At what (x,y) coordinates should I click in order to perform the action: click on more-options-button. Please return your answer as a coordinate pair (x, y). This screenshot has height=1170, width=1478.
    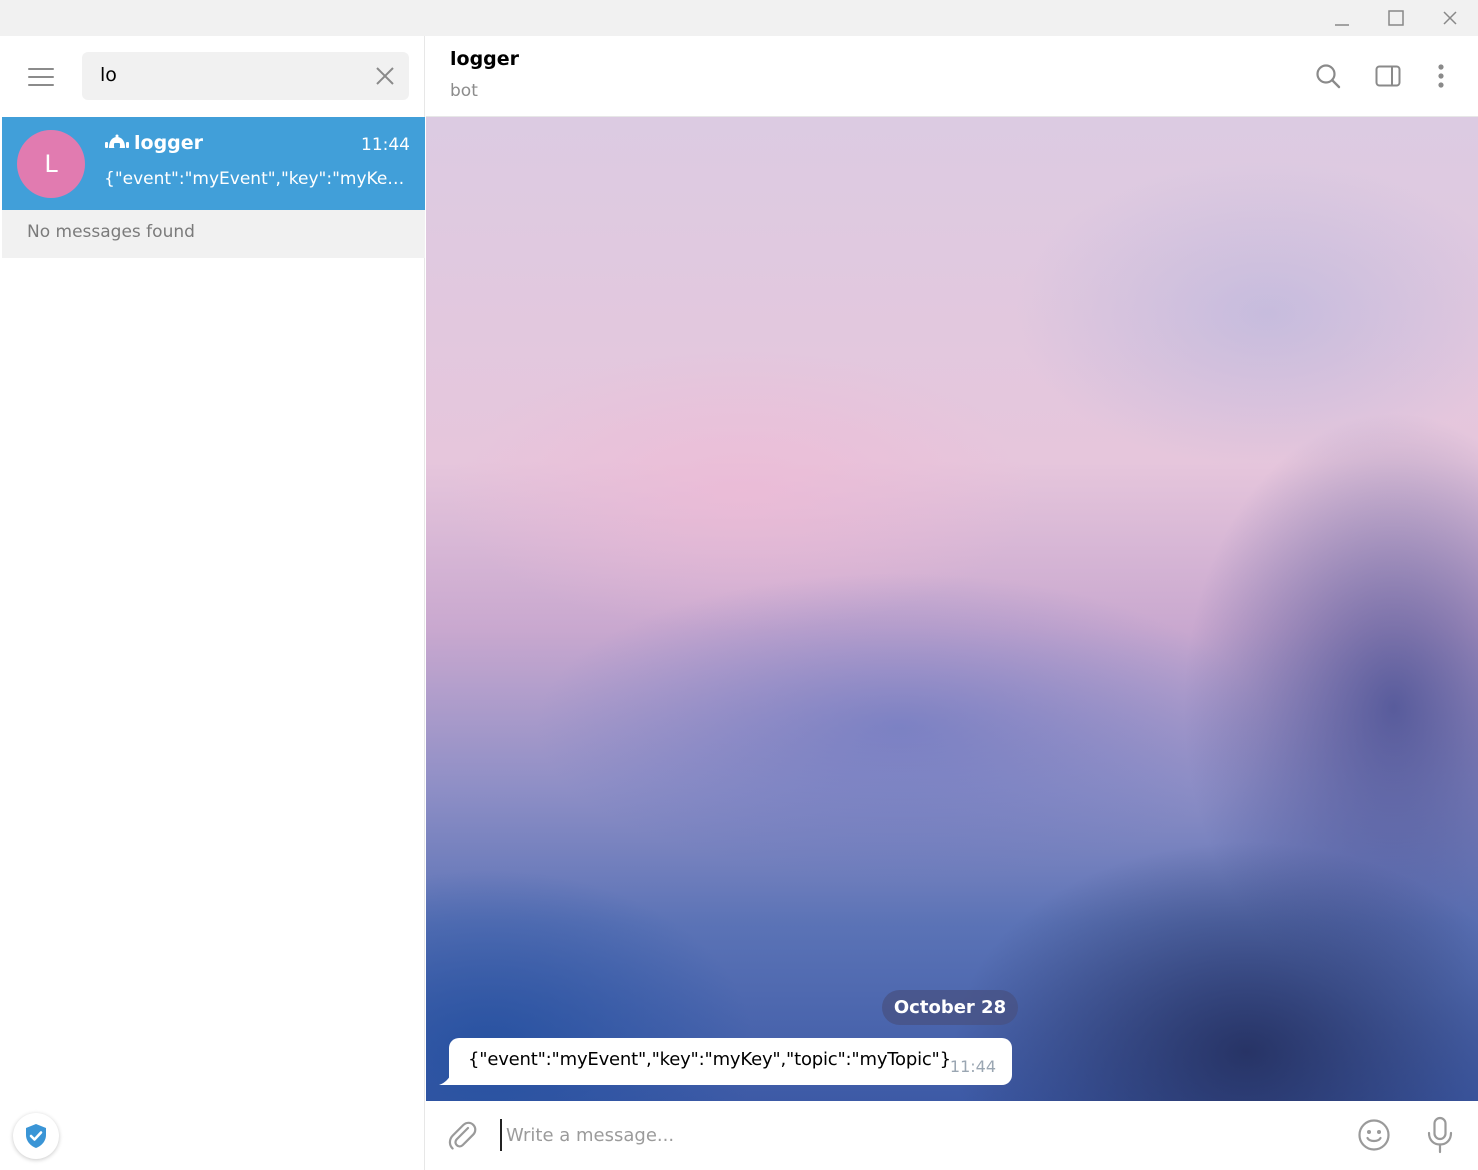
    Looking at the image, I should click on (1441, 76).